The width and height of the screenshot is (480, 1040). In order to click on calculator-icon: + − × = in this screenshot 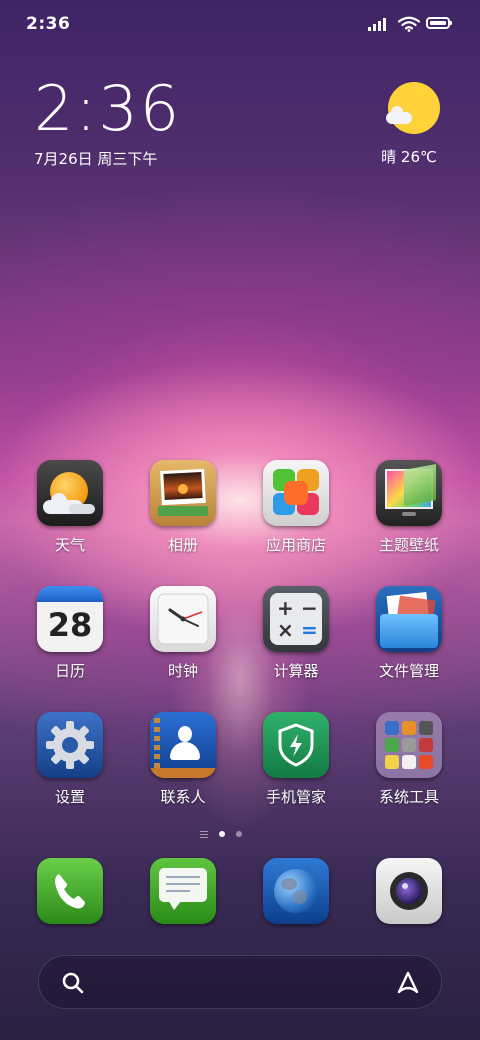, I will do `click(296, 619)`.